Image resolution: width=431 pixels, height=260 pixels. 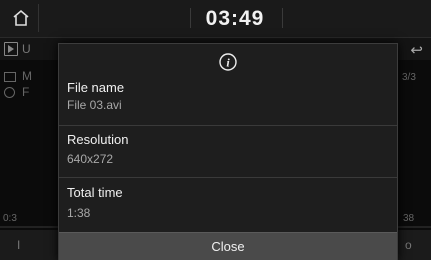 I want to click on total-time-label: Total time, so click(x=95, y=192).